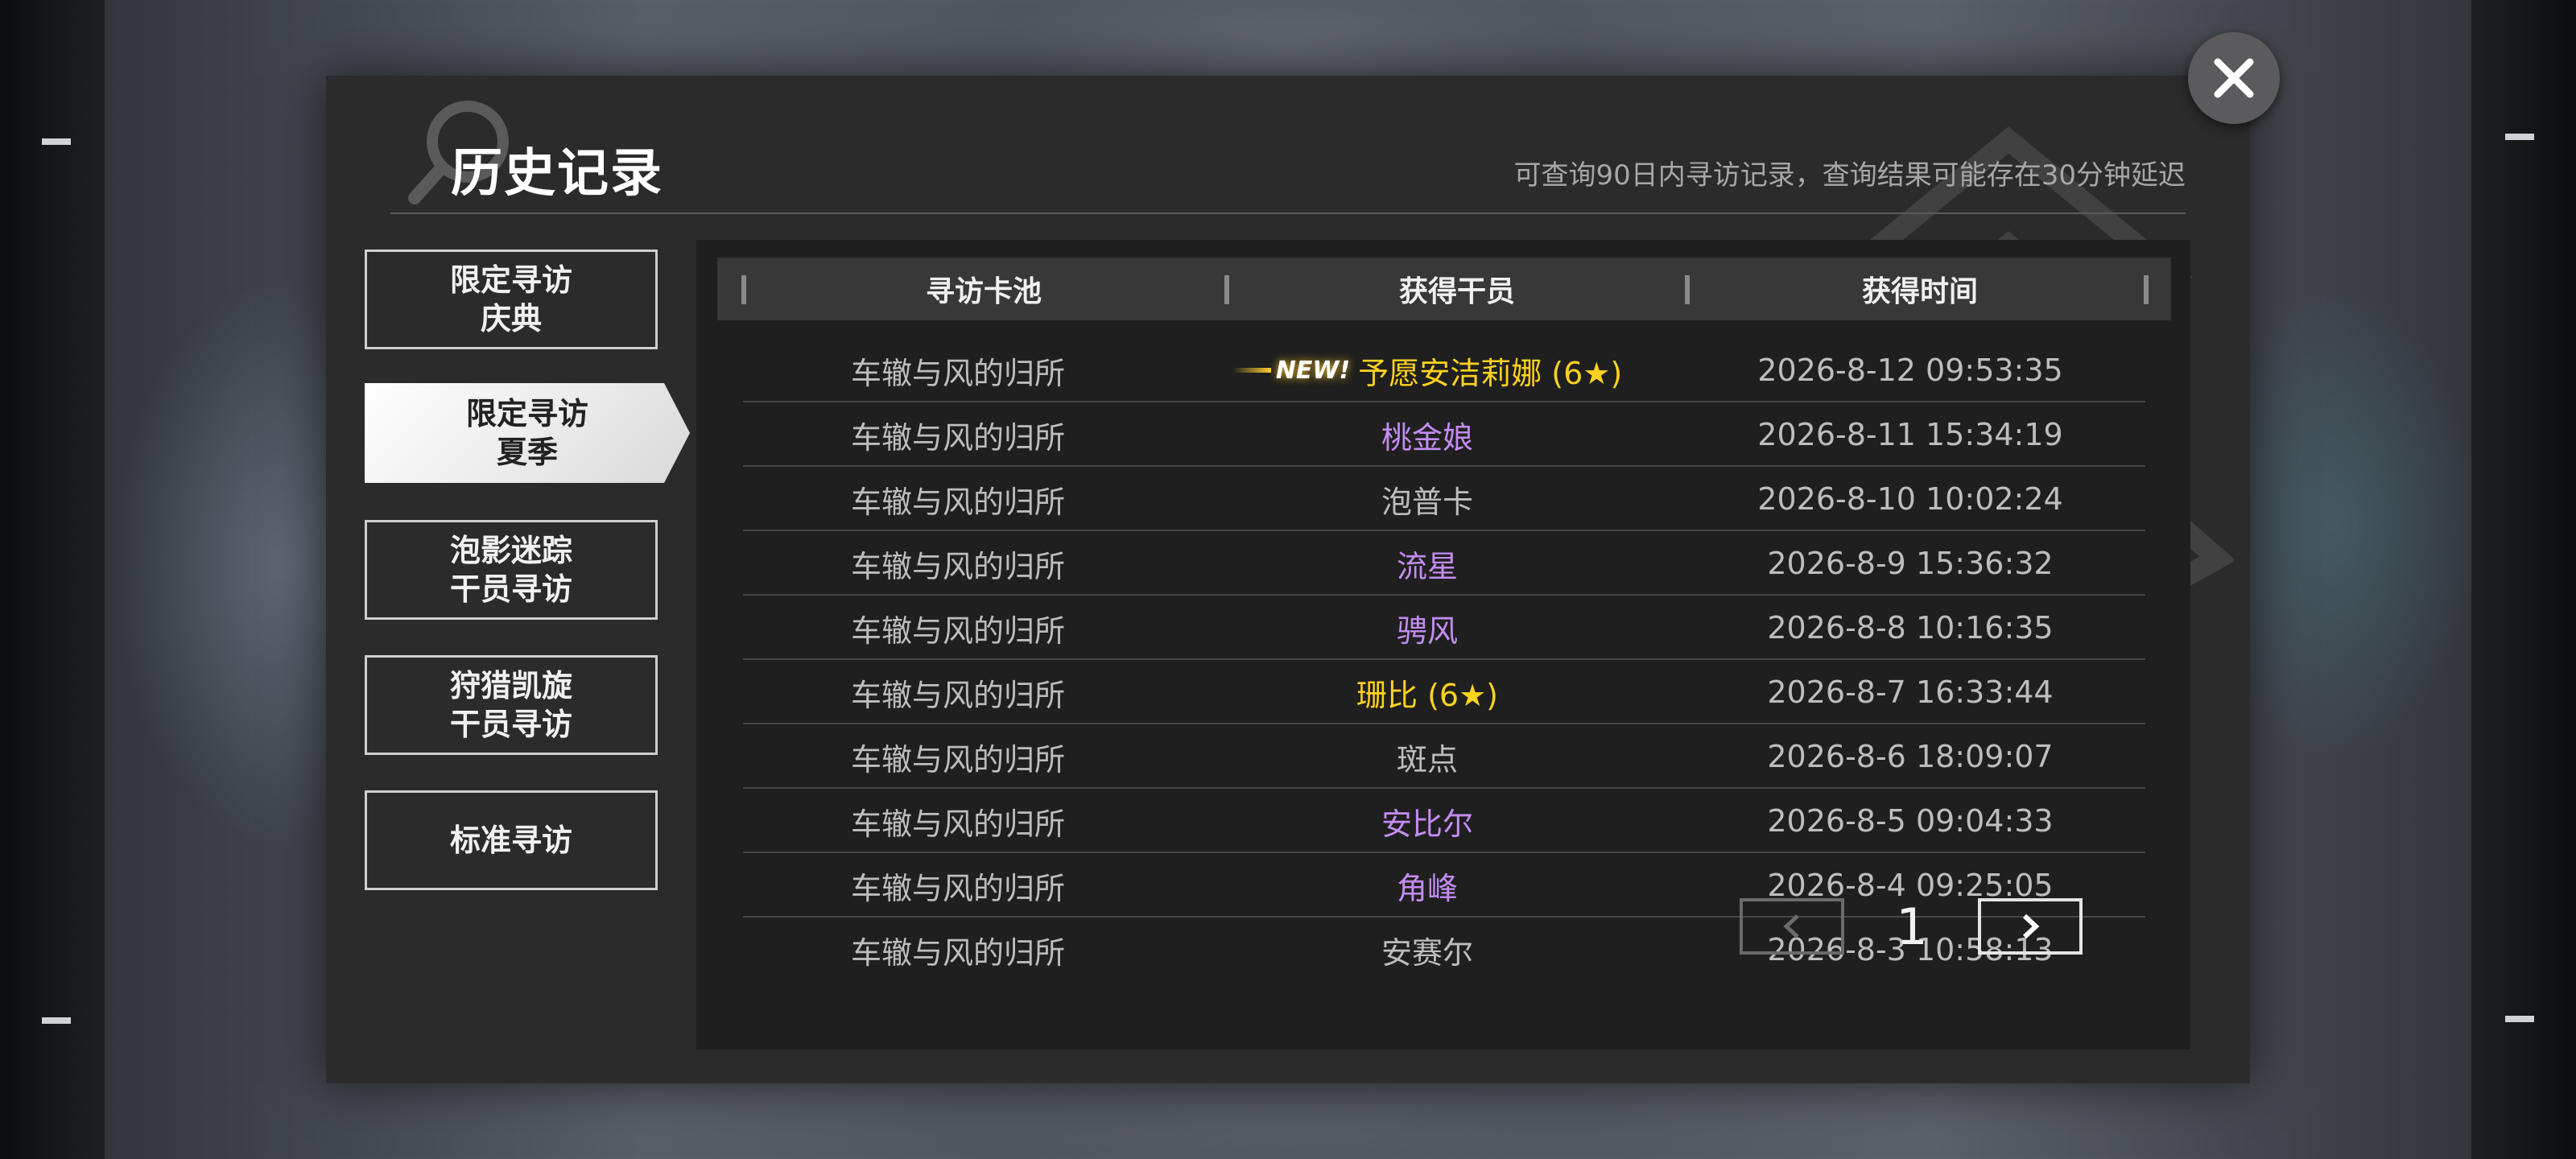  Describe the element at coordinates (1850, 175) in the screenshot. I see `query-notice: 可查询90日内寻访记录，查询结果可能存在30分钟延迟` at that location.